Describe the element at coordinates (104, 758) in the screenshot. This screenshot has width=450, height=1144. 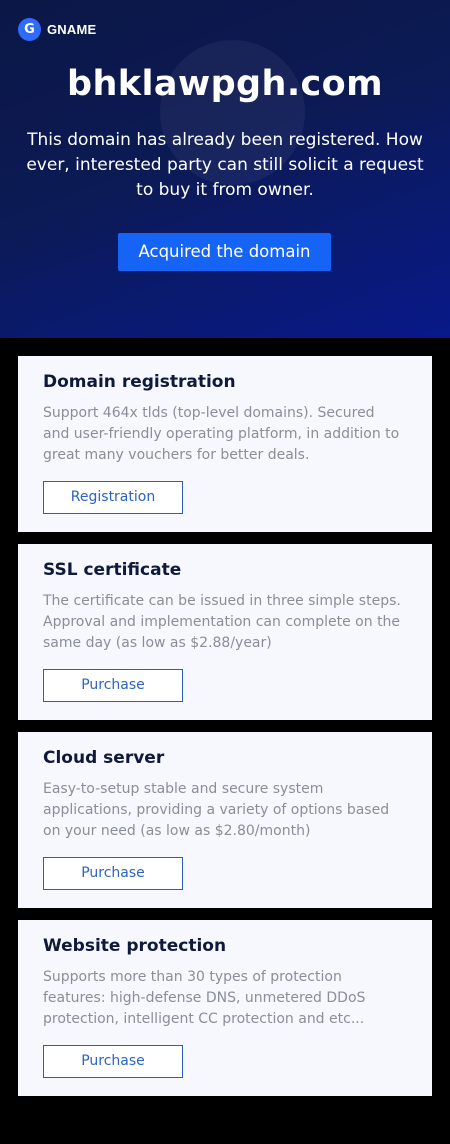
I see `service-title: Cloud server` at that location.